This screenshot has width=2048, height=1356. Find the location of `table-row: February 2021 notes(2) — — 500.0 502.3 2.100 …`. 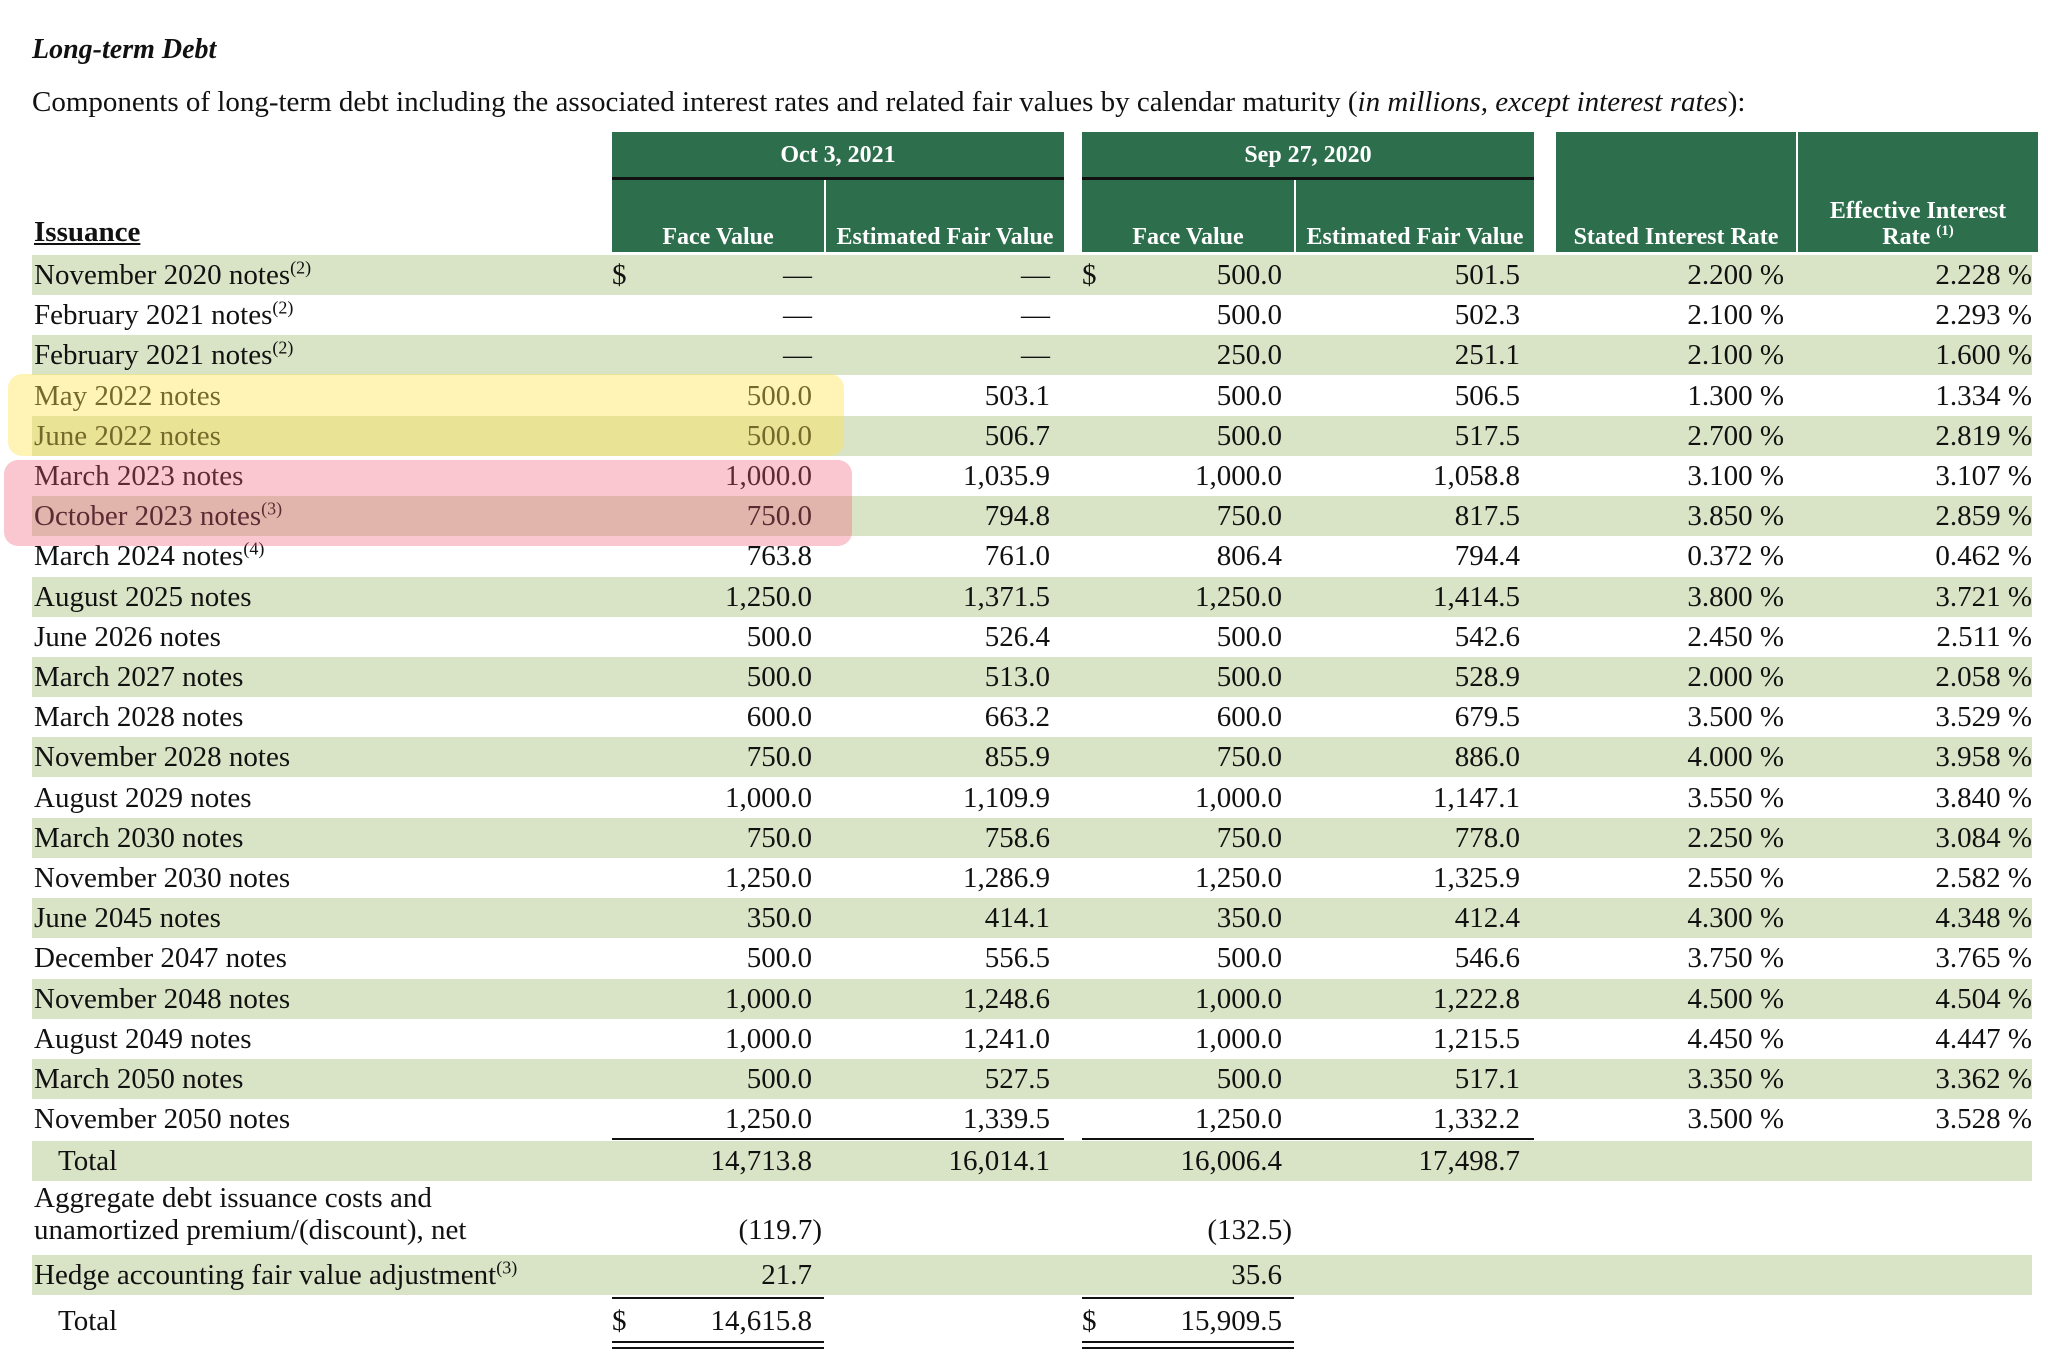

table-row: February 2021 notes(2) — — 500.0 502.3 2.100 … is located at coordinates (1032, 315).